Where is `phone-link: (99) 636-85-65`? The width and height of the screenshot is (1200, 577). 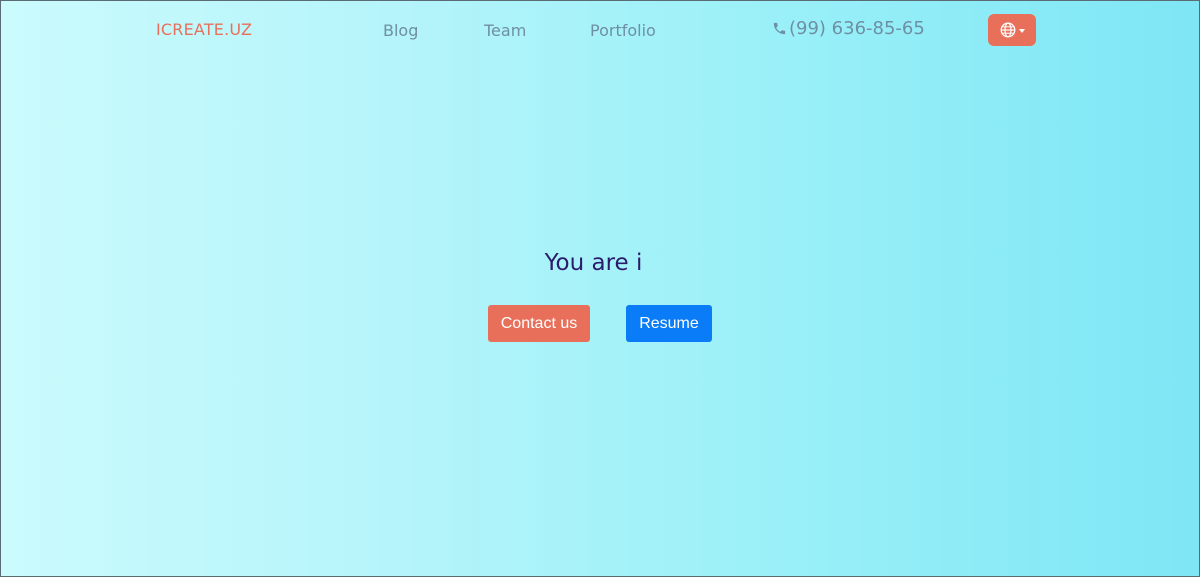 phone-link: (99) 636-85-65 is located at coordinates (848, 28).